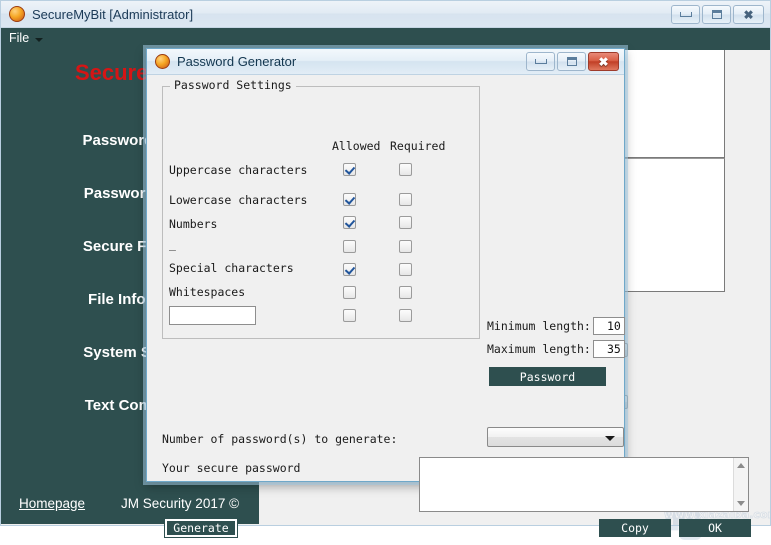 This screenshot has height=545, width=771. What do you see at coordinates (547, 376) in the screenshot?
I see `password-button: Password` at bounding box center [547, 376].